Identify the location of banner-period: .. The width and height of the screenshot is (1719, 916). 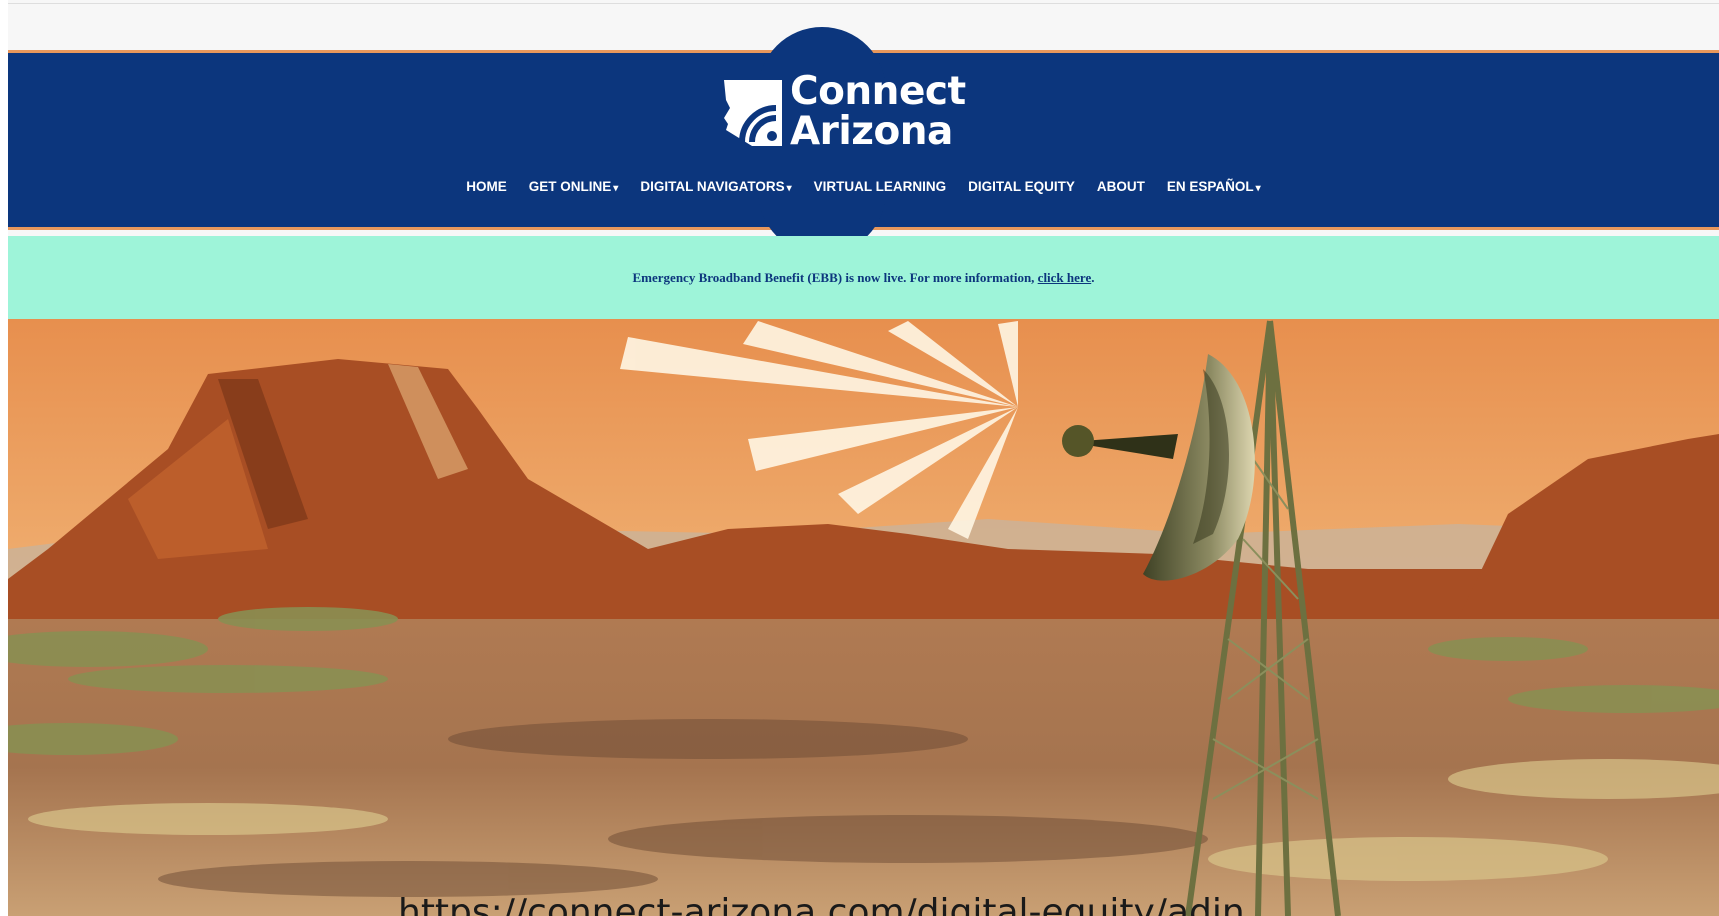
(1093, 277).